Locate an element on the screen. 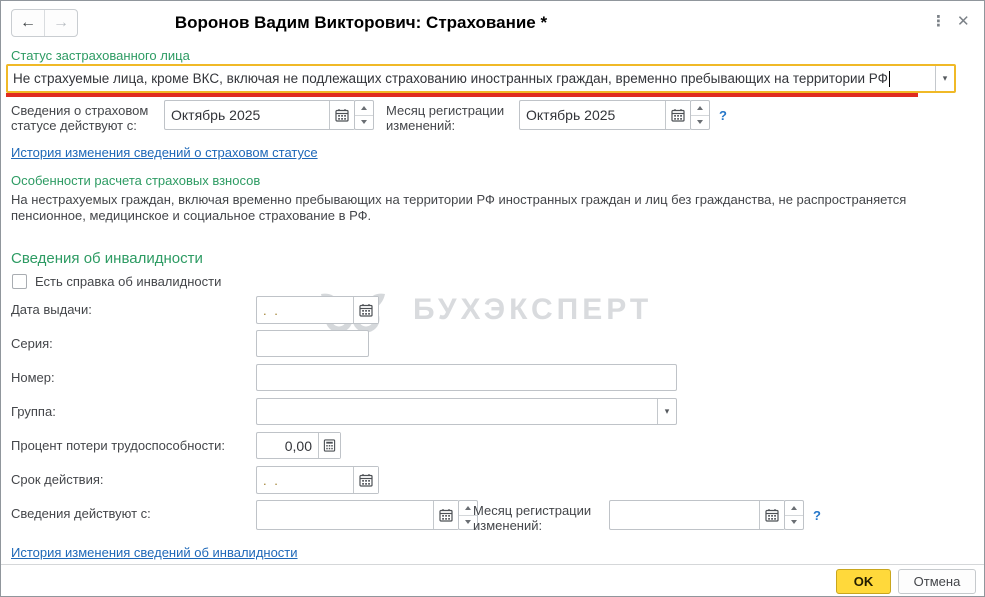  back-arrow-icon: ← is located at coordinates (28, 22).